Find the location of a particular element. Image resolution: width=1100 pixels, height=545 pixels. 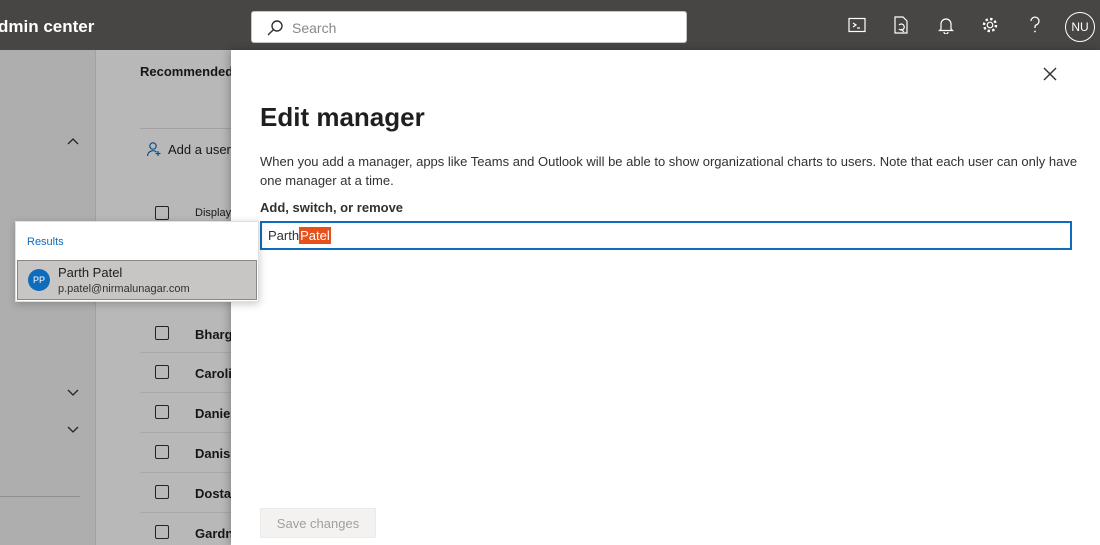

terminal-icon is located at coordinates (857, 25).